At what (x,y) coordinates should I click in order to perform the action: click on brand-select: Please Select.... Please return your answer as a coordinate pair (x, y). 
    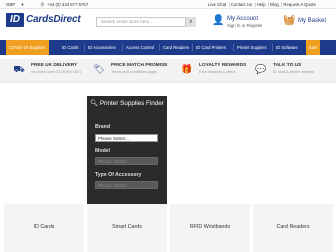
    Looking at the image, I should click on (126, 138).